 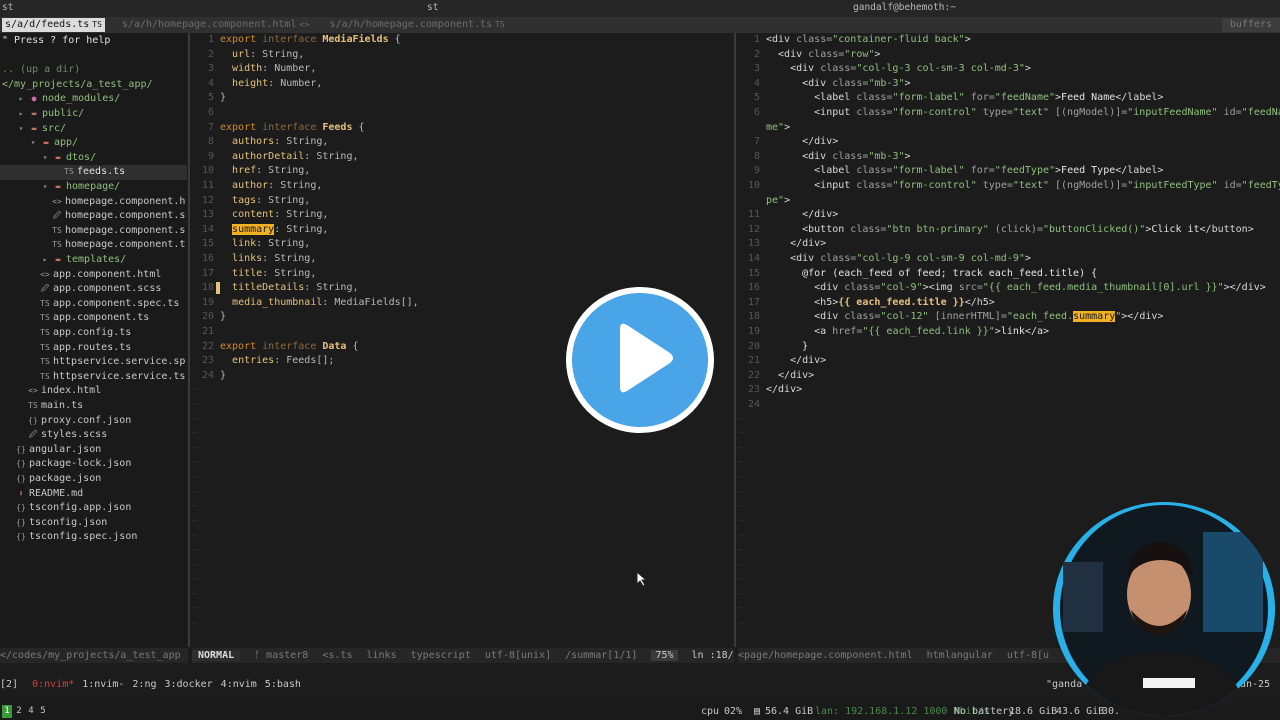 What do you see at coordinates (640, 360) in the screenshot?
I see `video-play-button` at bounding box center [640, 360].